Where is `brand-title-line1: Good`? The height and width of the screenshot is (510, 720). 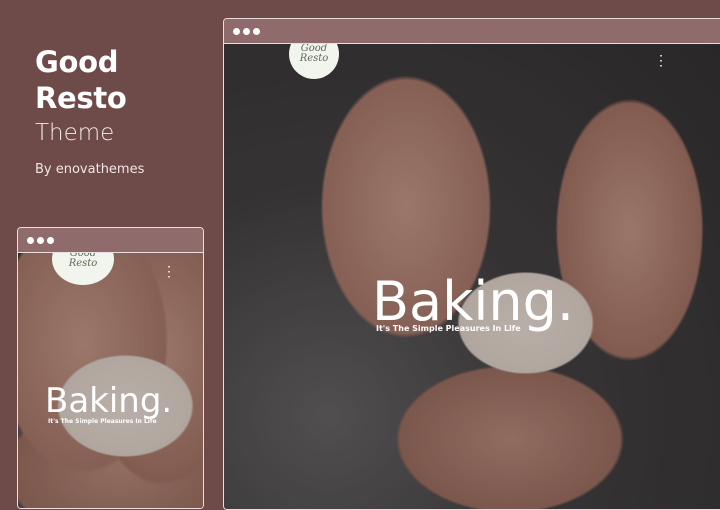 brand-title-line1: Good is located at coordinates (77, 62).